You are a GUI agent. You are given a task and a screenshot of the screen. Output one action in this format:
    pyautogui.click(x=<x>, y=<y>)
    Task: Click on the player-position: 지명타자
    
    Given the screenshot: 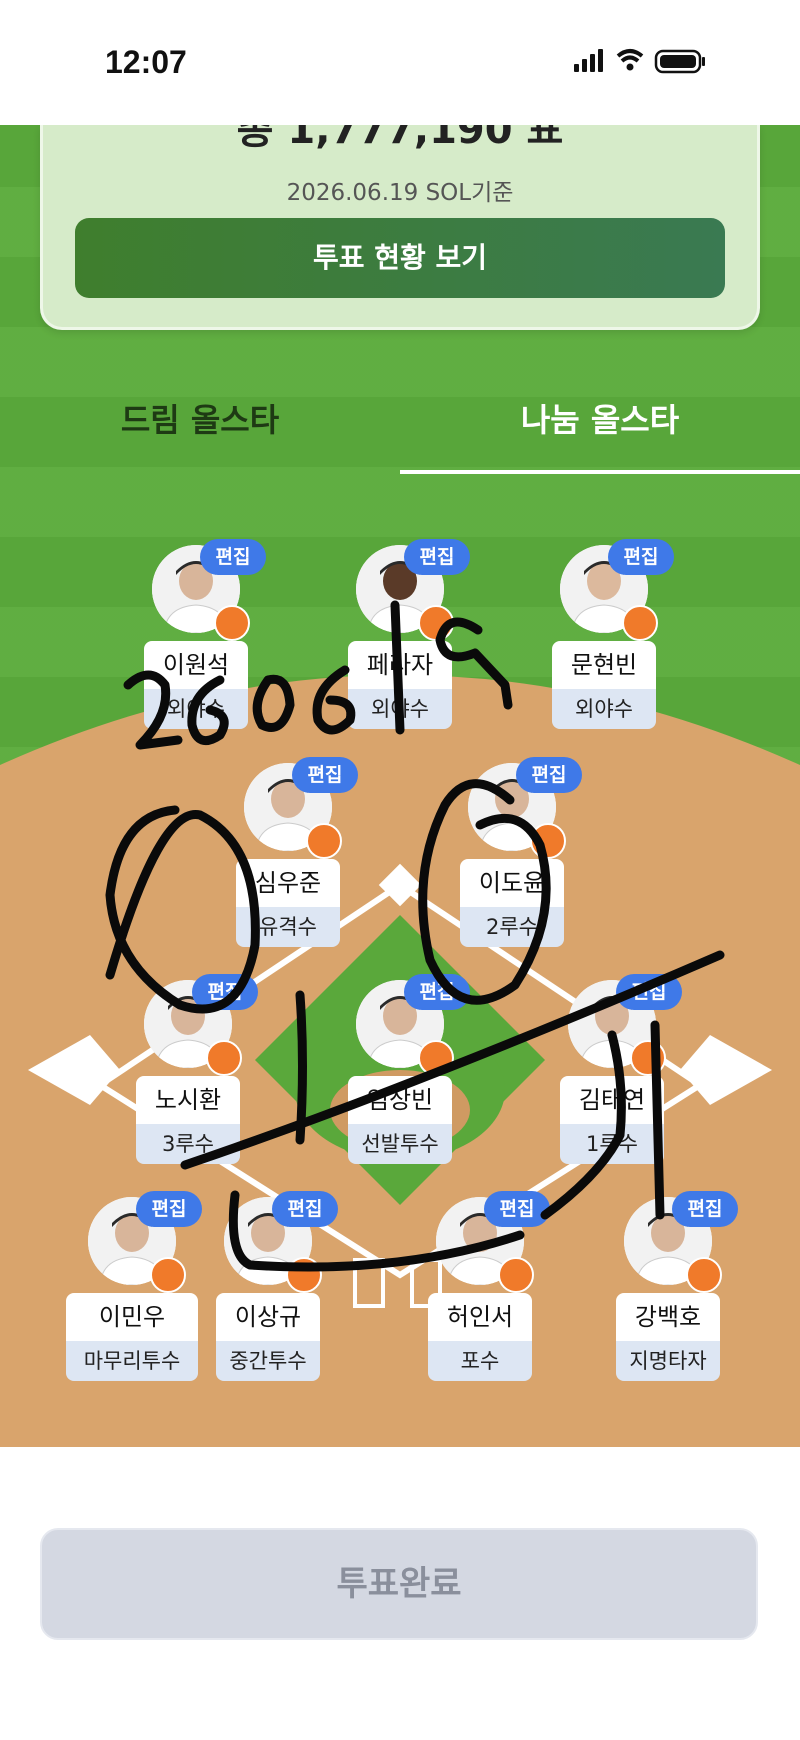 What is the action you would take?
    pyautogui.click(x=668, y=1361)
    